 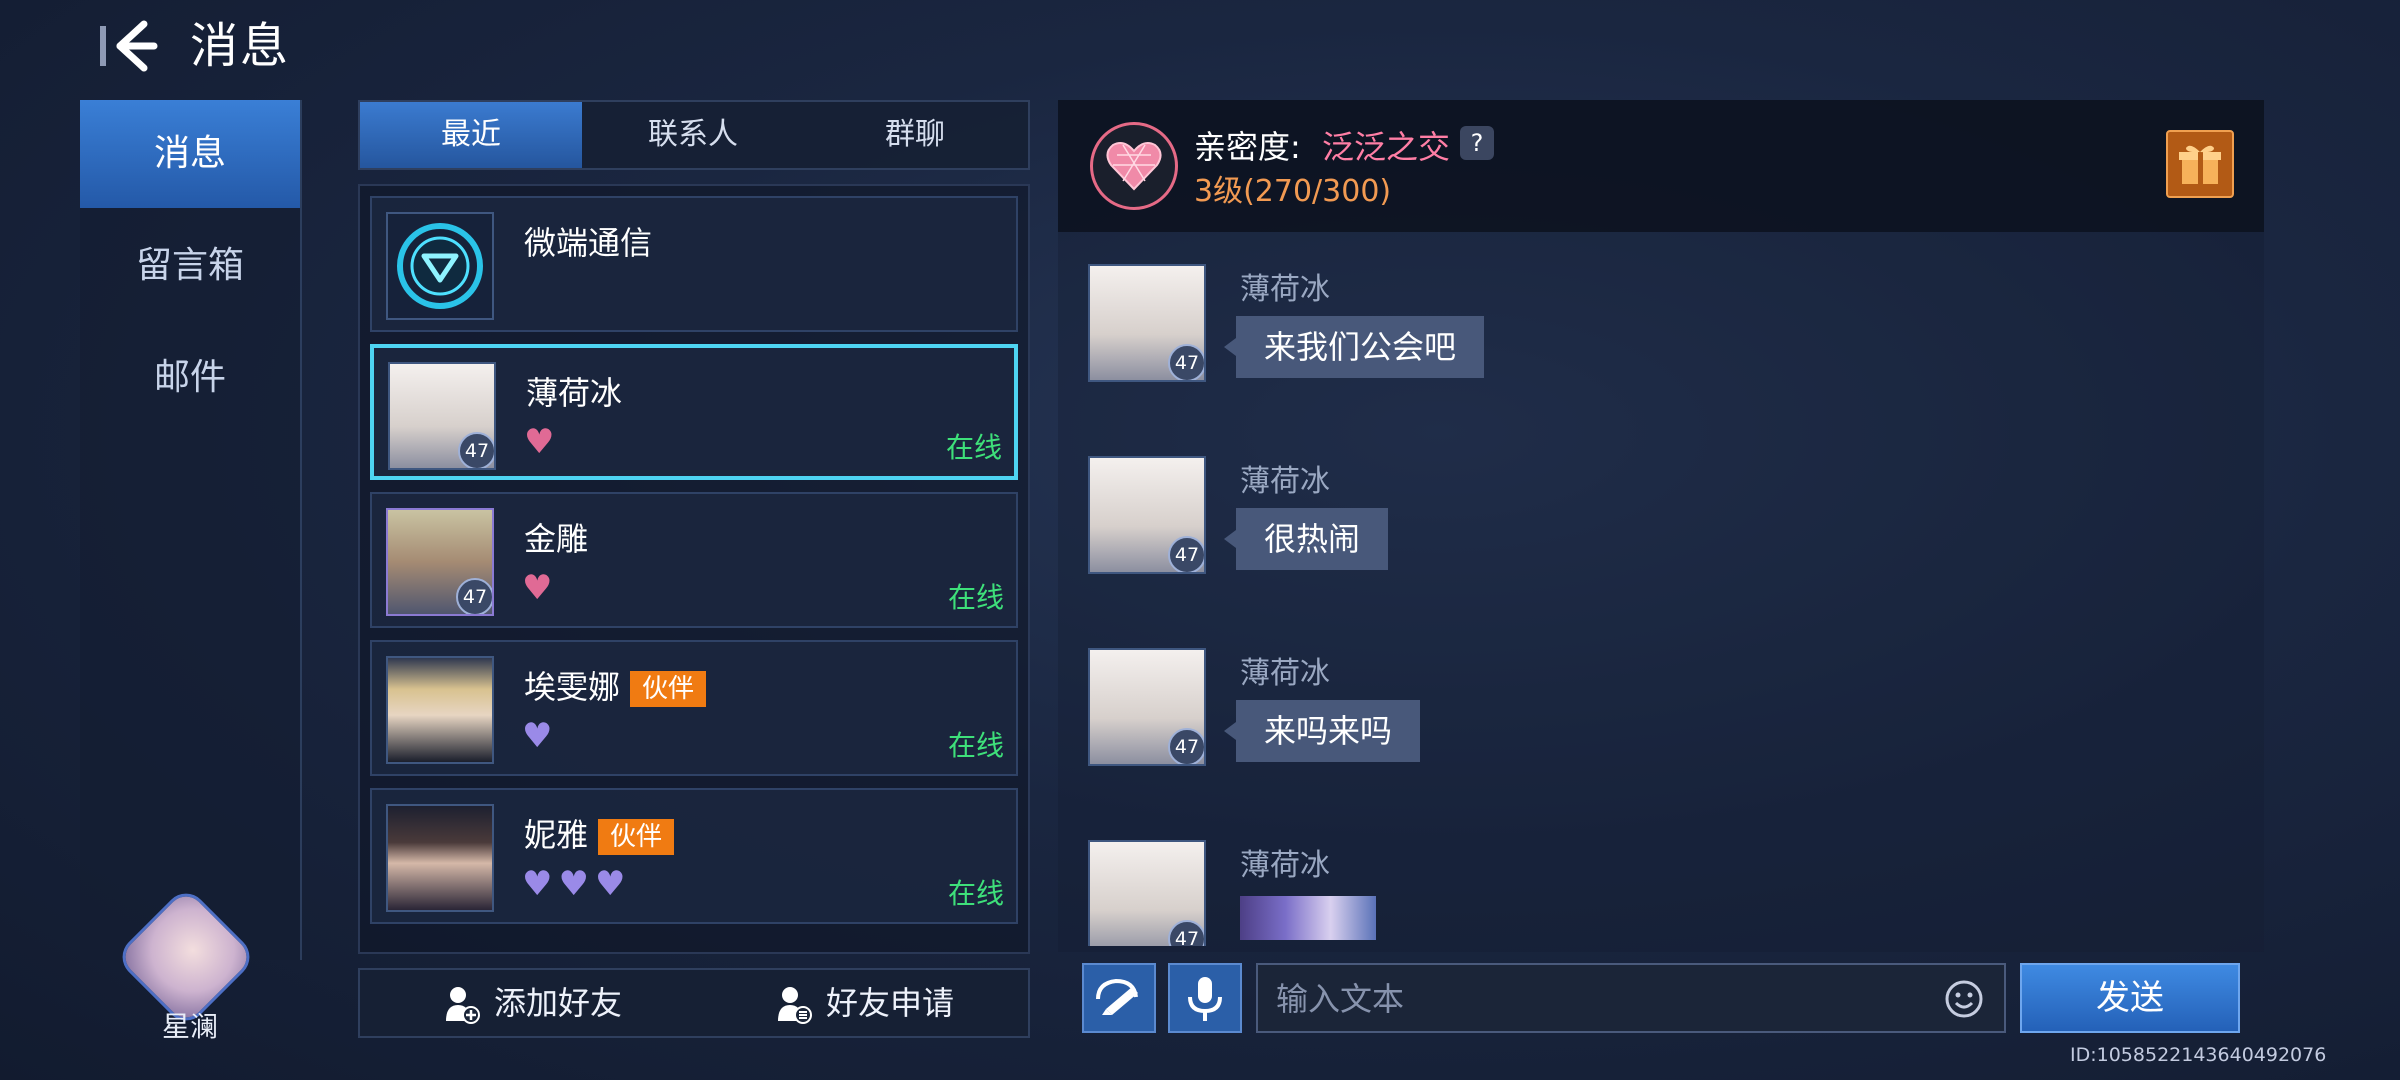 I want to click on contact-row-ai-wen-na: 埃雯娜 伙伴 ♥ 在线, so click(x=694, y=708).